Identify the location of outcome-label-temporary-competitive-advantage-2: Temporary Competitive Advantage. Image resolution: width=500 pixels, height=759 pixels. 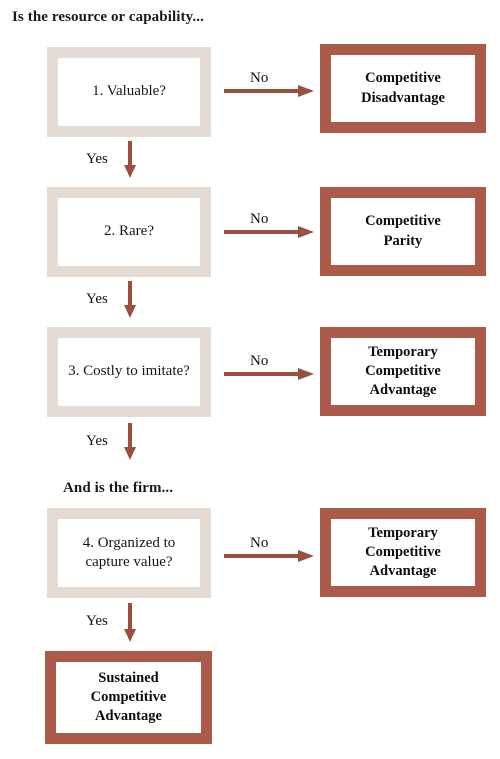
(403, 552).